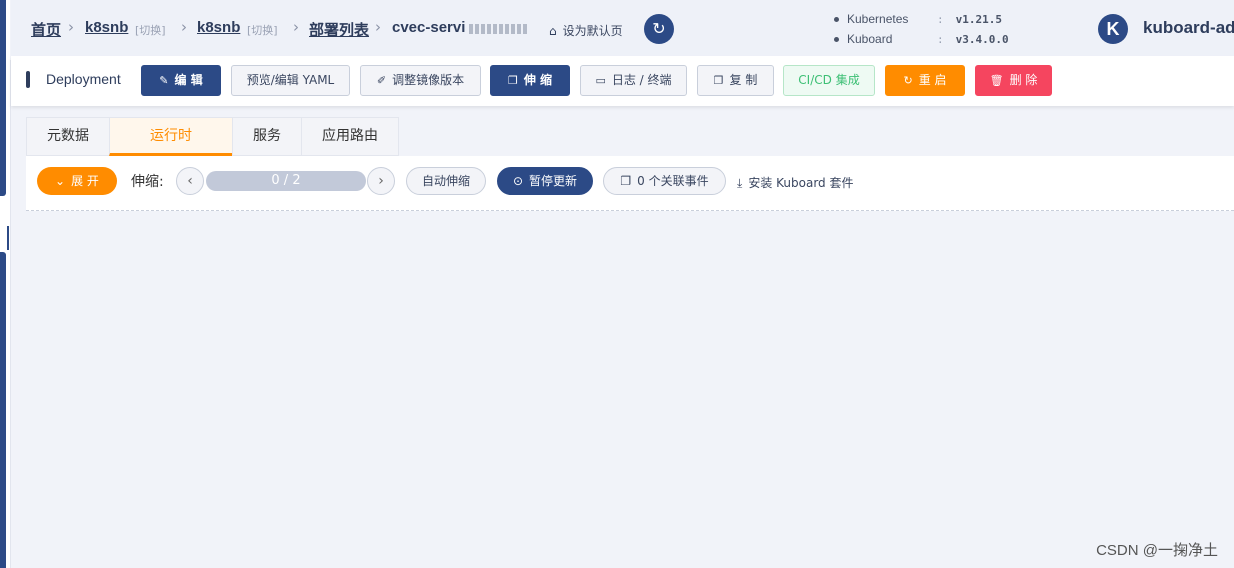 The image size is (1234, 568). I want to click on monitor-icon: ▭, so click(600, 80).